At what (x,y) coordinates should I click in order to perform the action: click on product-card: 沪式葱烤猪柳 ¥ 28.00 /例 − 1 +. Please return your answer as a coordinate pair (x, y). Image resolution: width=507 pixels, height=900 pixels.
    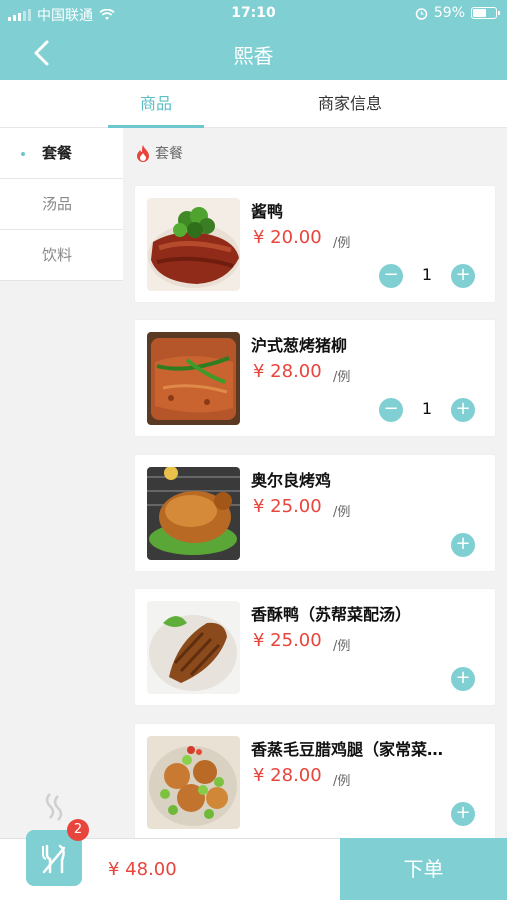
    Looking at the image, I should click on (315, 378).